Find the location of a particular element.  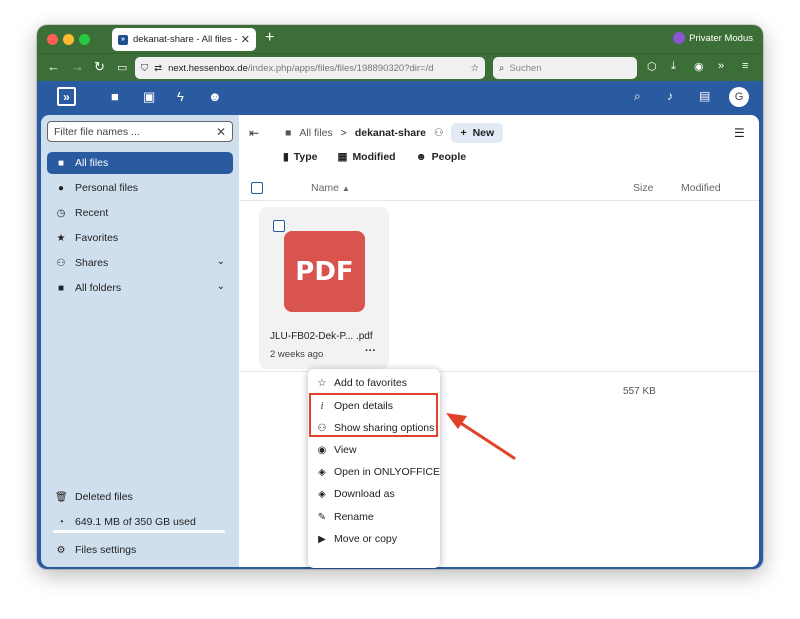

notifications-bell-icon: ♪ is located at coordinates (670, 96).